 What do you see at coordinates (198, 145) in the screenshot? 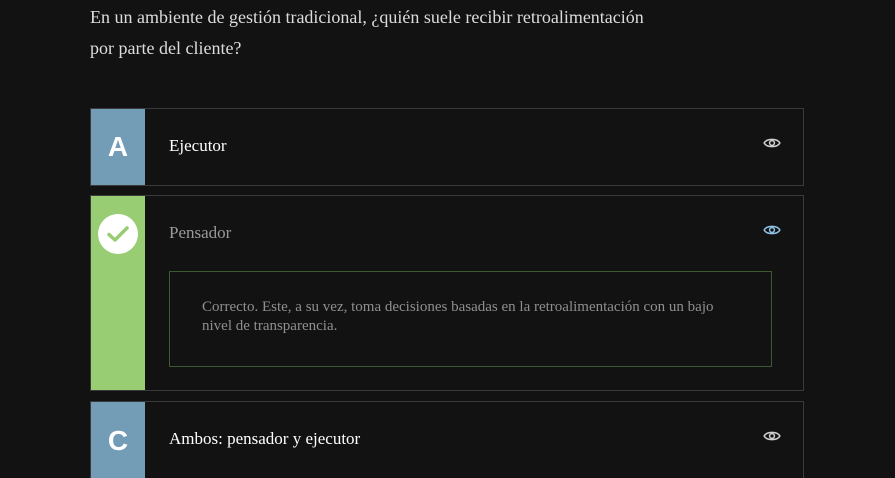
I see `option-label-a: Ejecutor` at bounding box center [198, 145].